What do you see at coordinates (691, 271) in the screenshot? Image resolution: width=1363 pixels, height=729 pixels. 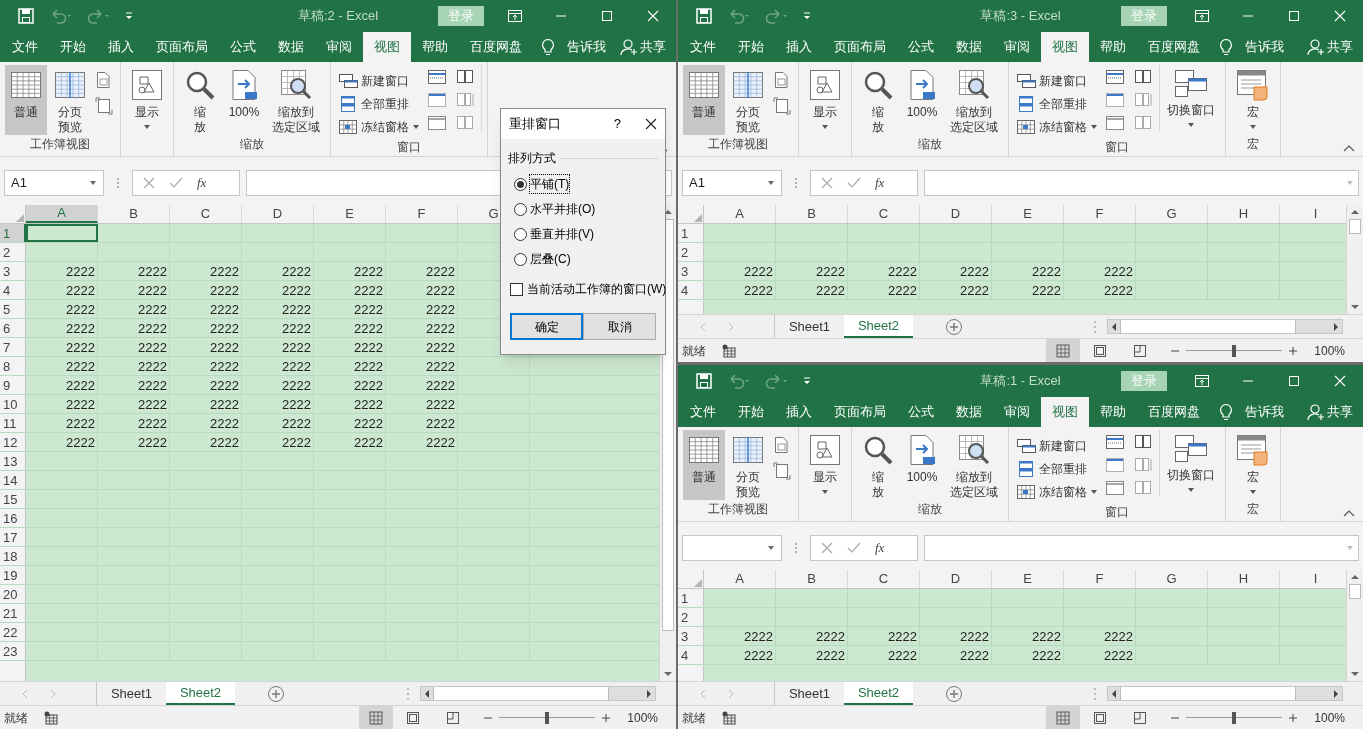 I see `row-header: 3` at bounding box center [691, 271].